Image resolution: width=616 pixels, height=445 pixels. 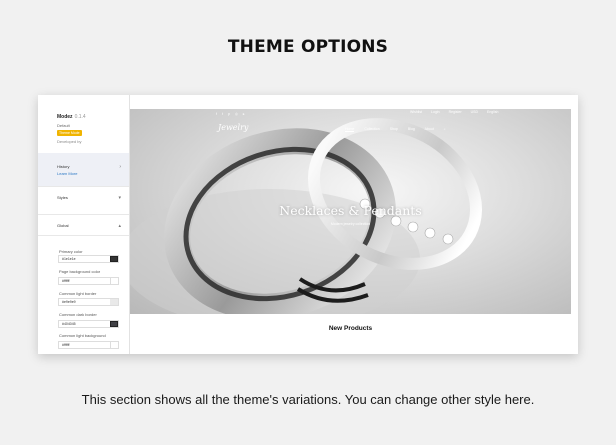 What do you see at coordinates (78, 293) in the screenshot?
I see `field-label: Common light border` at bounding box center [78, 293].